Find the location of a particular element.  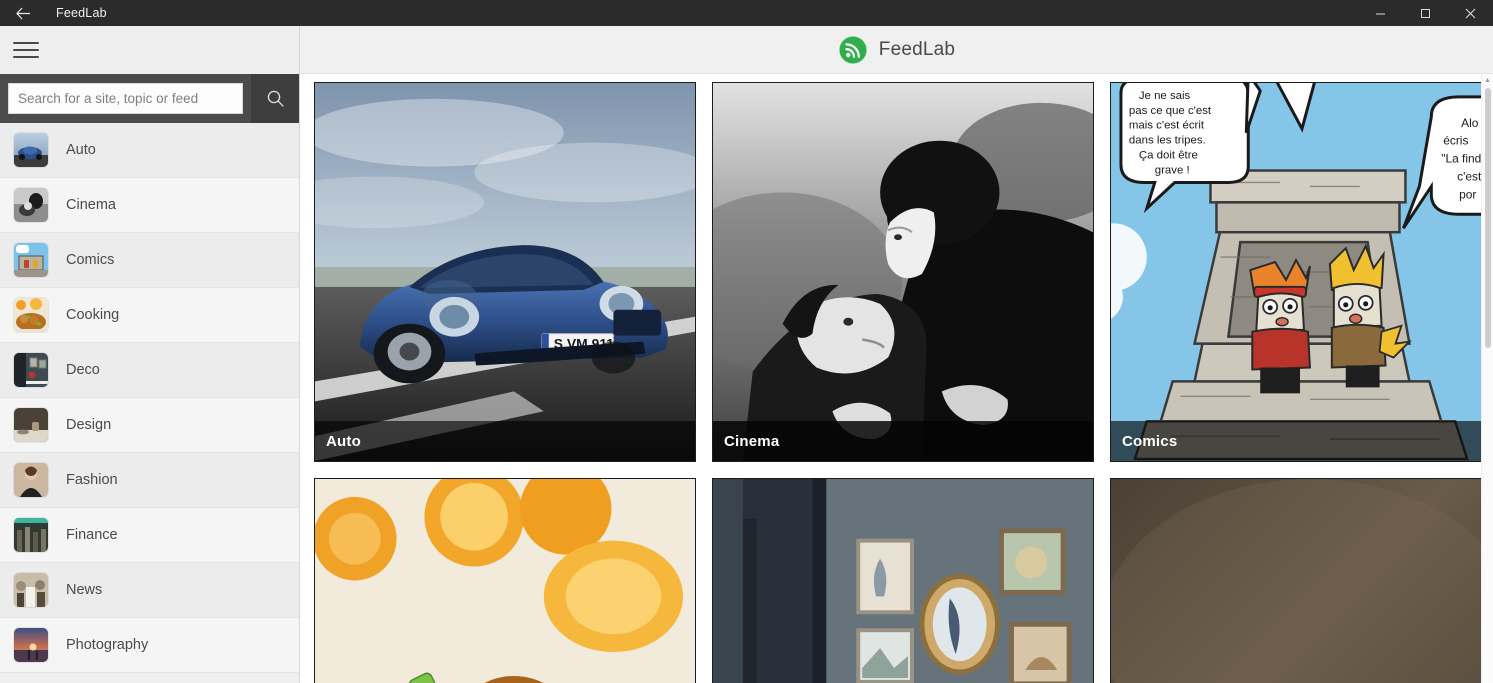

window-controls is located at coordinates (1425, 13).